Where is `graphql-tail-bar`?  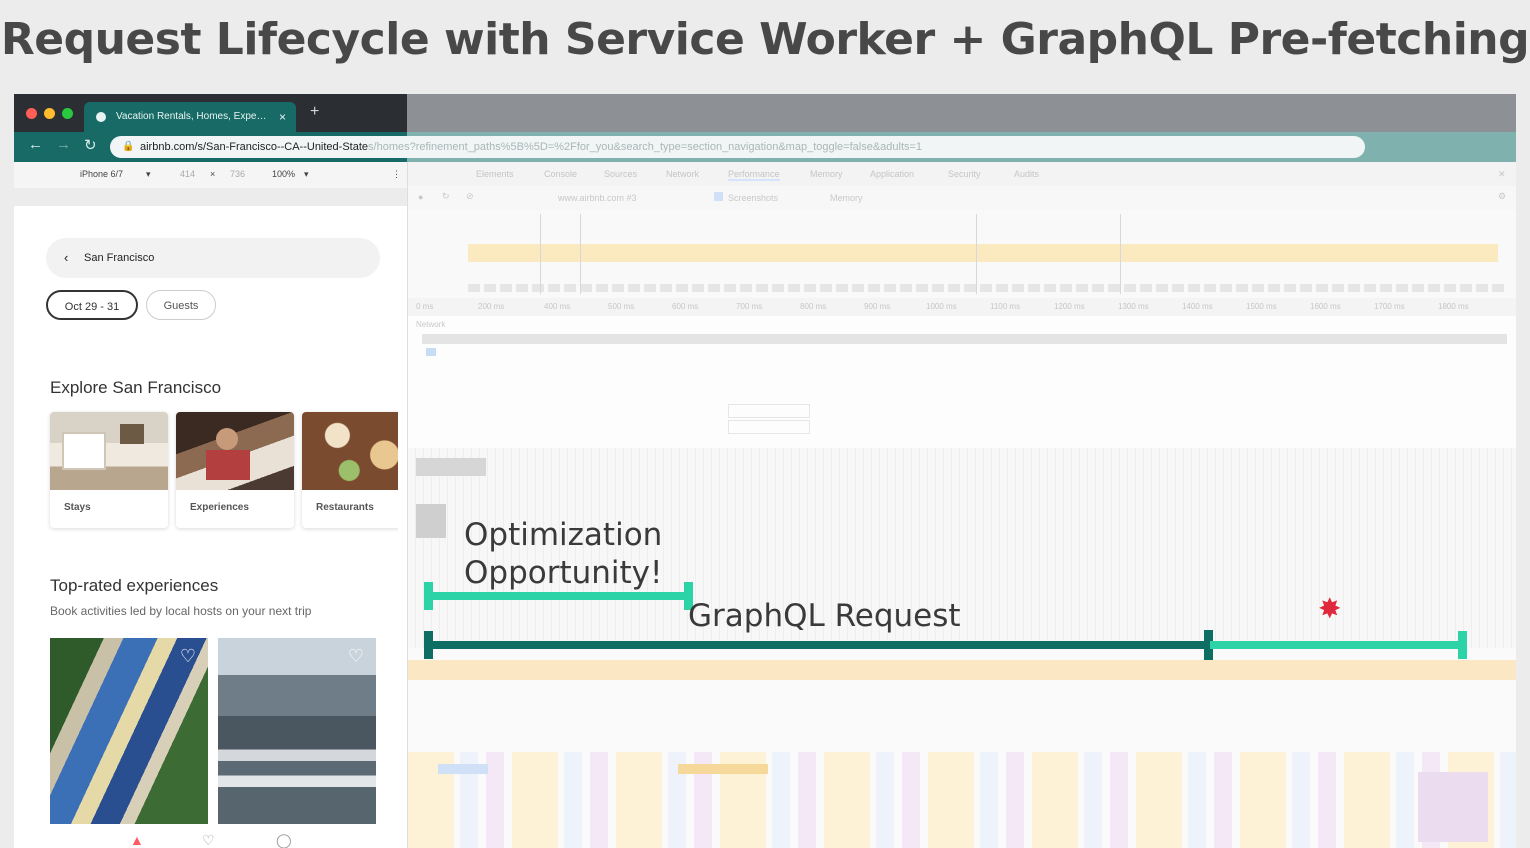 graphql-tail-bar is located at coordinates (1337, 645).